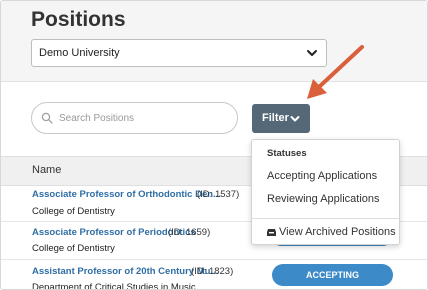 Image resolution: width=428 pixels, height=290 pixels. Describe the element at coordinates (325, 218) in the screenshot. I see `menu-divider` at that location.